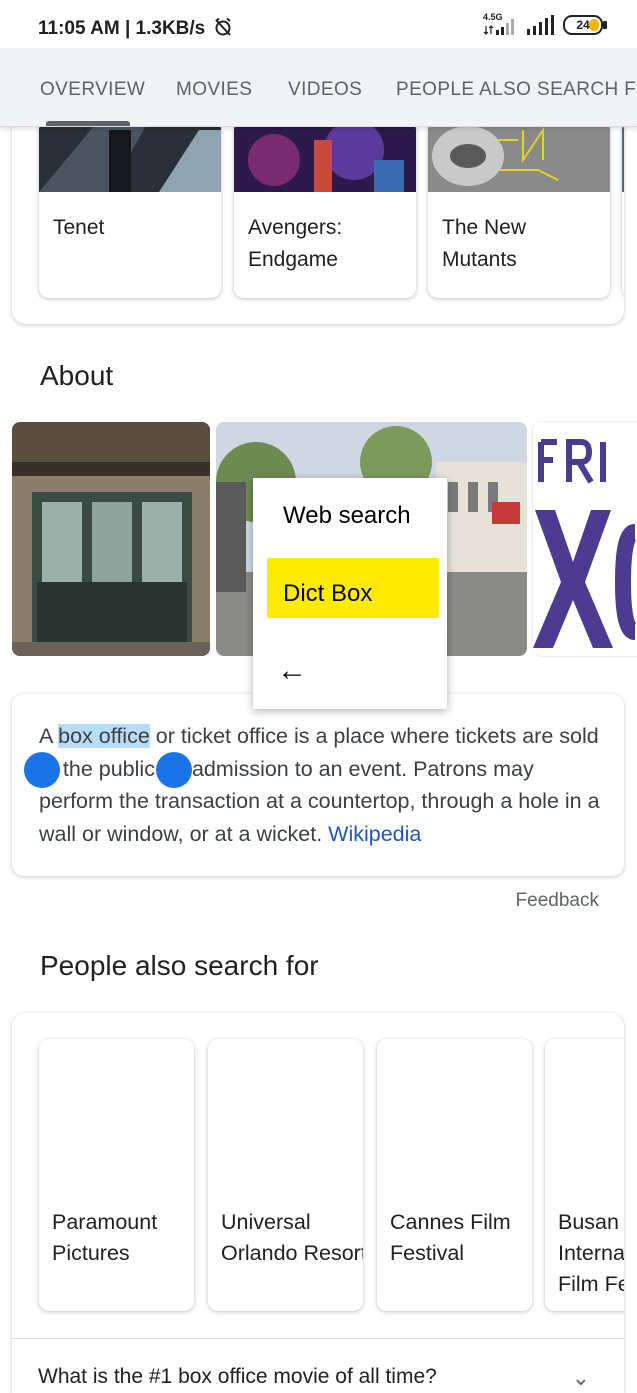  What do you see at coordinates (79, 227) in the screenshot?
I see `movie-title: Tenet` at bounding box center [79, 227].